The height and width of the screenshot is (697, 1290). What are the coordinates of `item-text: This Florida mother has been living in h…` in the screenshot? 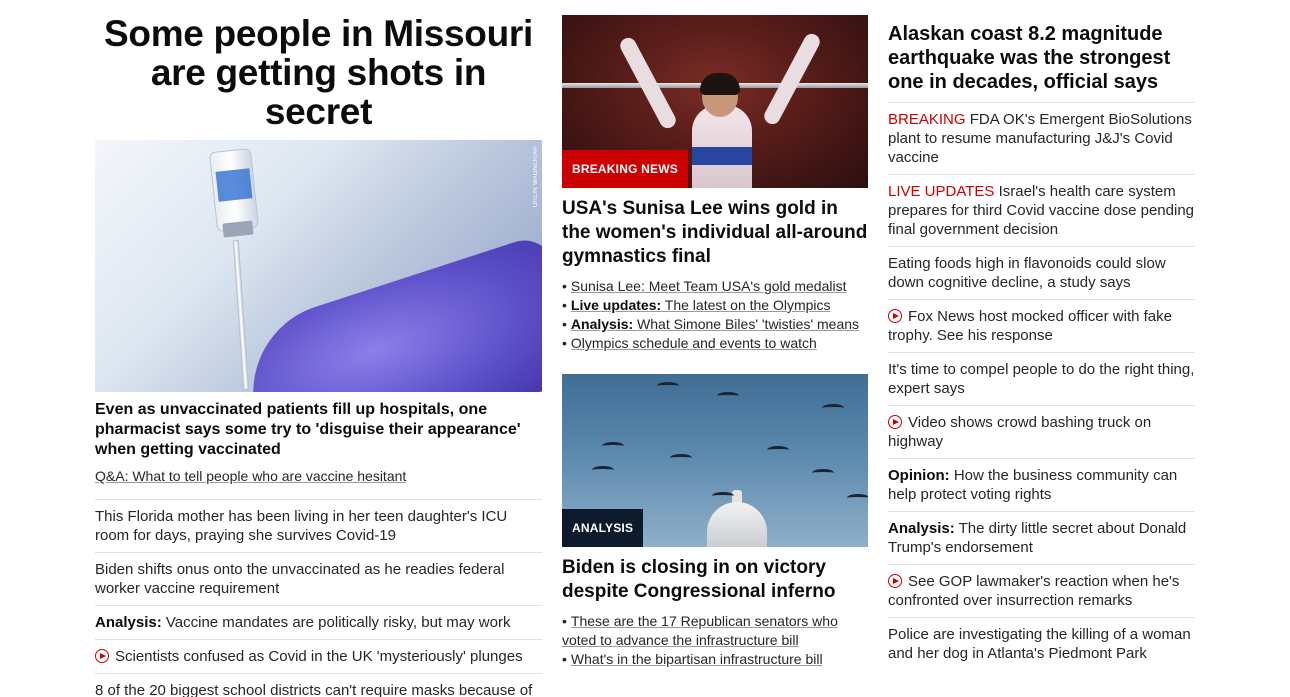 It's located at (301, 526).